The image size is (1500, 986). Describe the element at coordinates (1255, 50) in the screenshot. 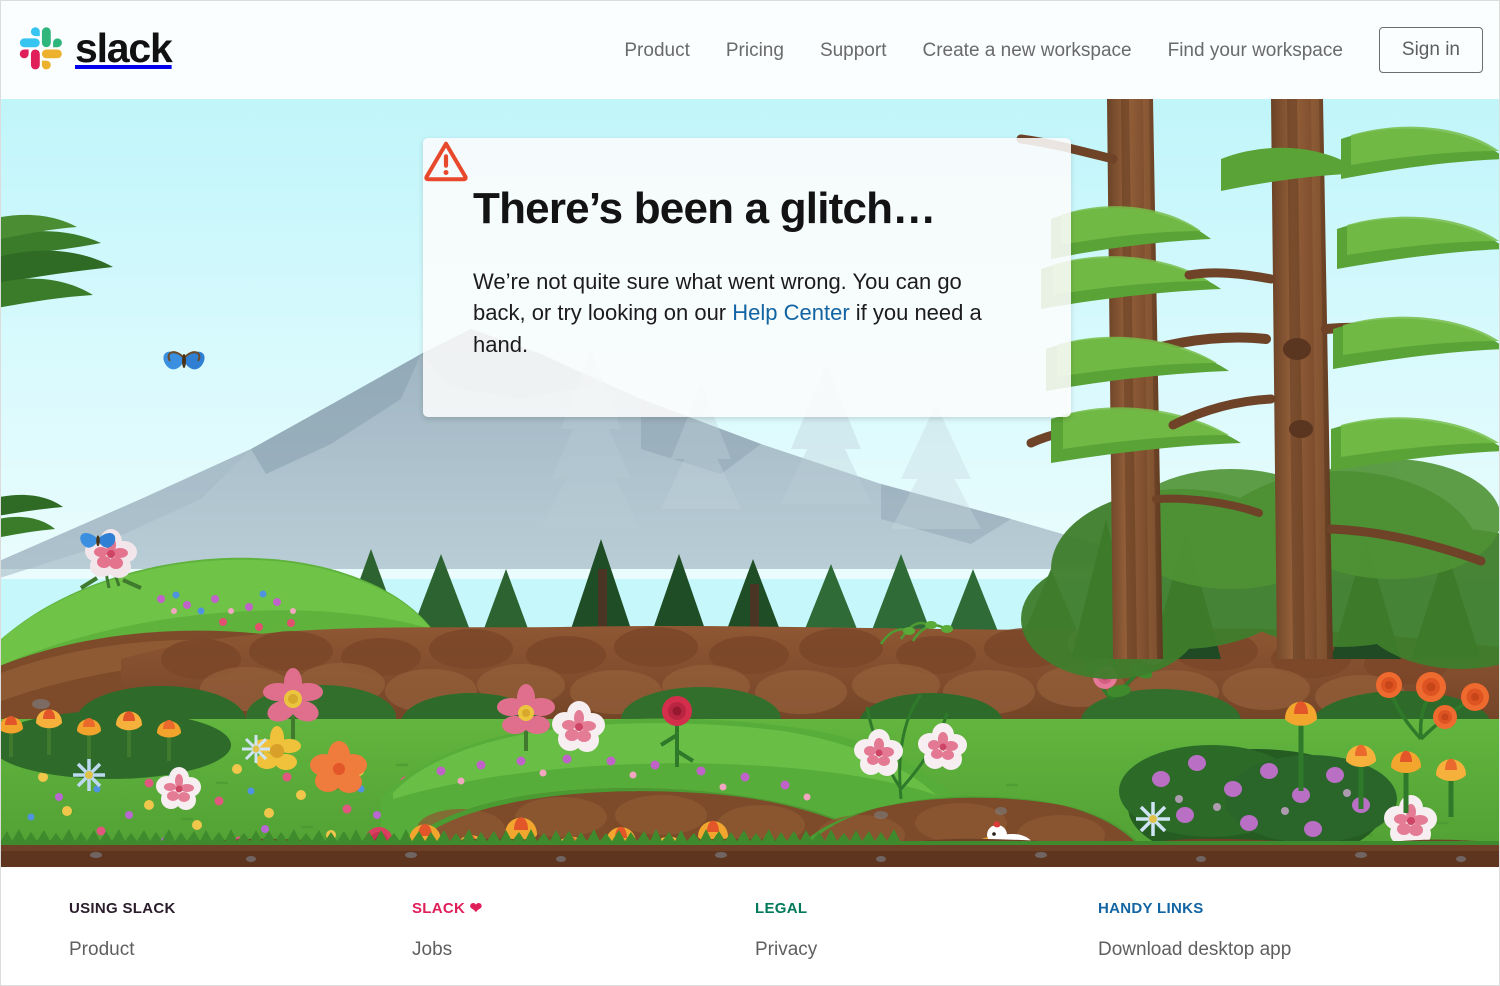

I see `nav-item-find-workspace: Find your workspace` at that location.